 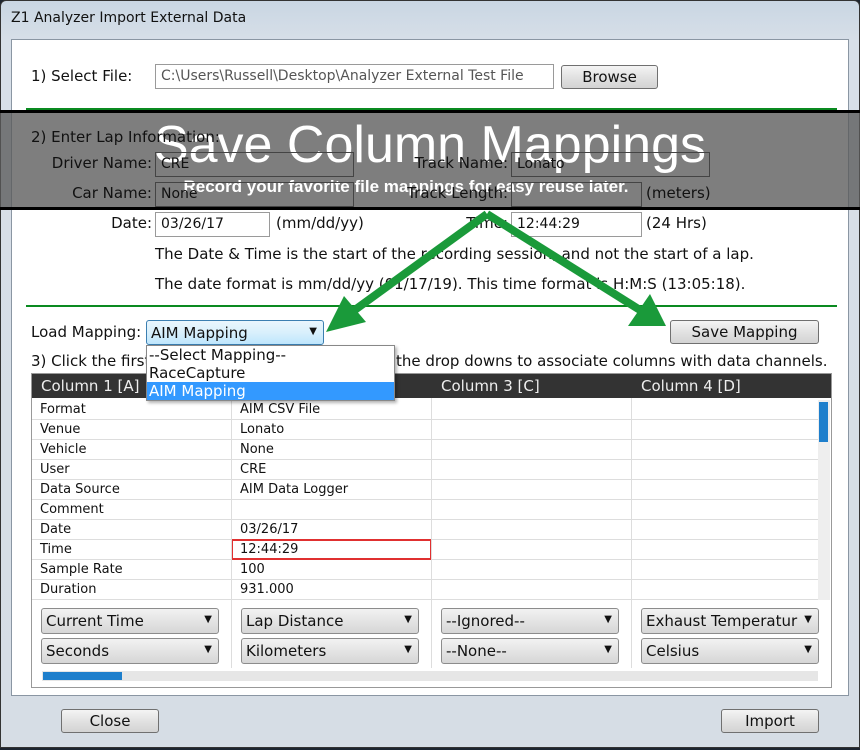 What do you see at coordinates (112, 193) in the screenshot?
I see `car-name-label: Car Name:` at bounding box center [112, 193].